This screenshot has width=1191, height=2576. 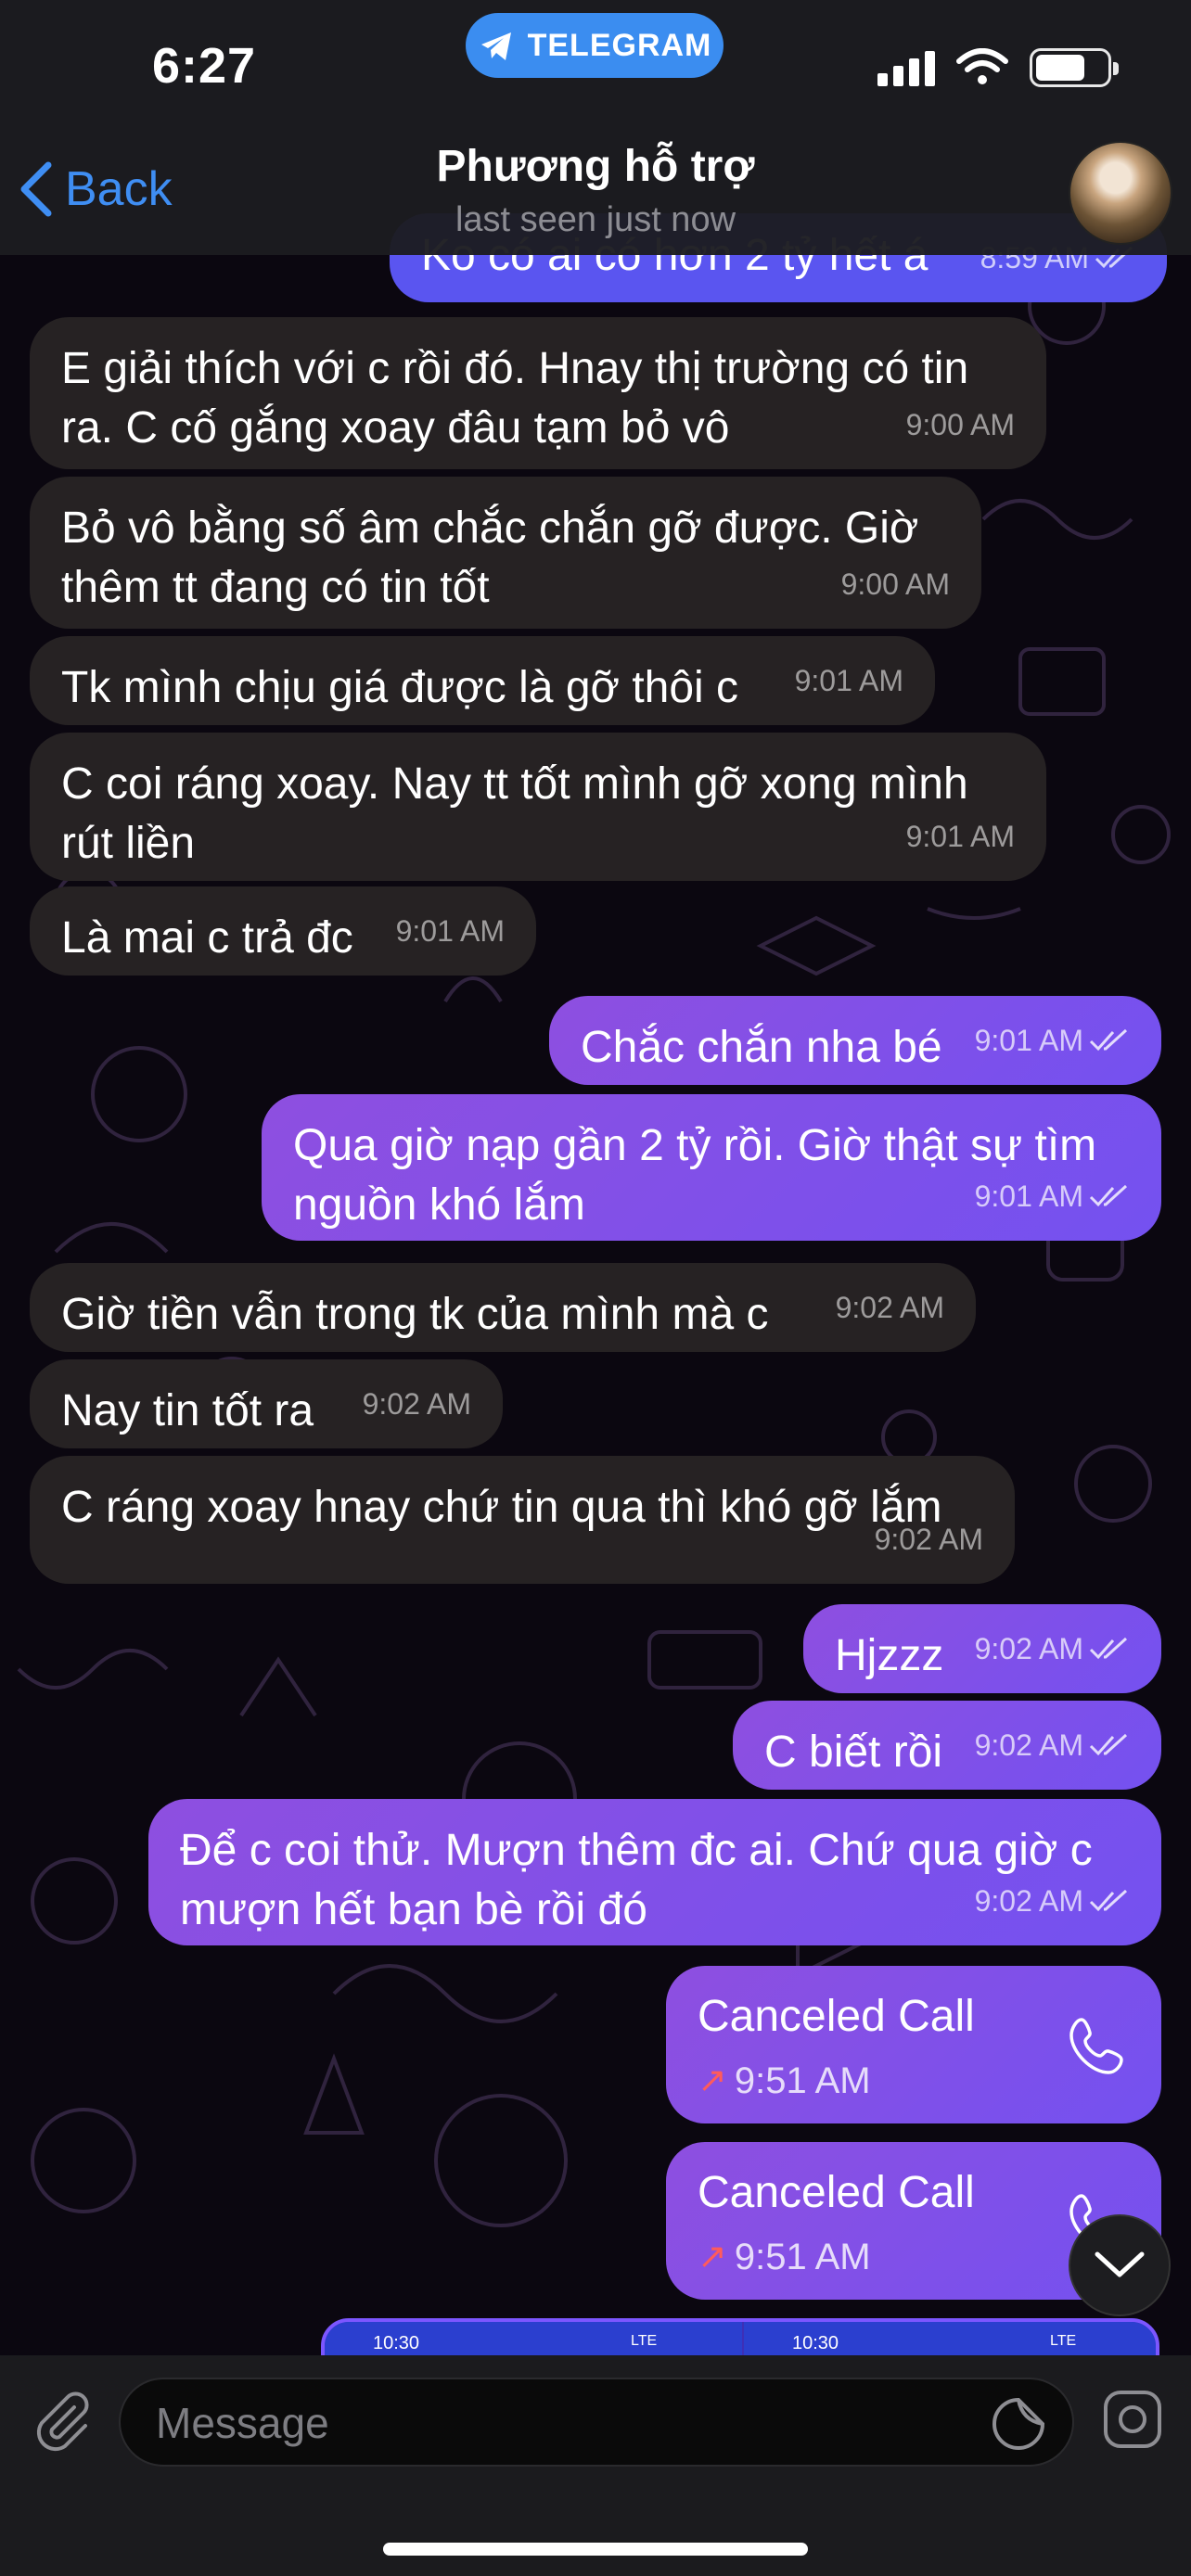 I want to click on call-bubble: Canceled Call ↗ 9:51 AM, so click(x=913, y=2045).